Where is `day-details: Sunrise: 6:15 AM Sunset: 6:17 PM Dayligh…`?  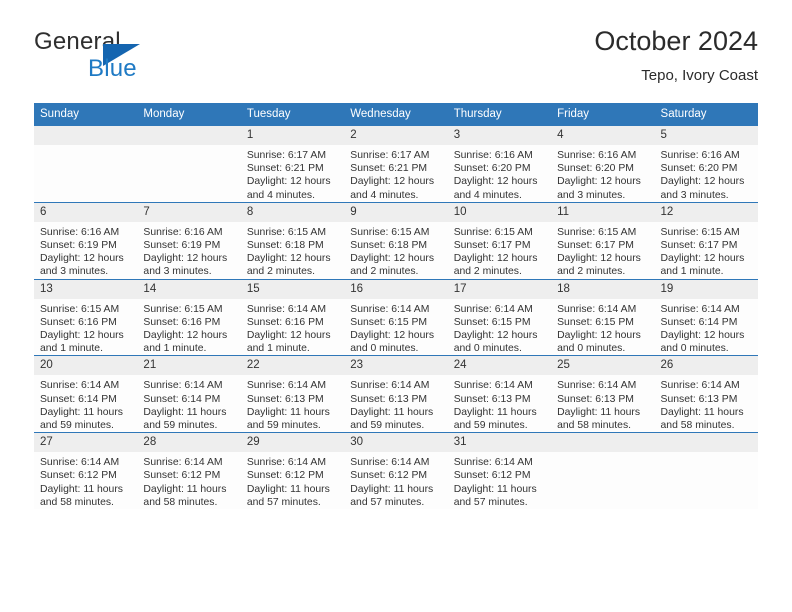
day-details: Sunrise: 6:15 AM Sunset: 6:17 PM Dayligh… is located at coordinates (602, 250).